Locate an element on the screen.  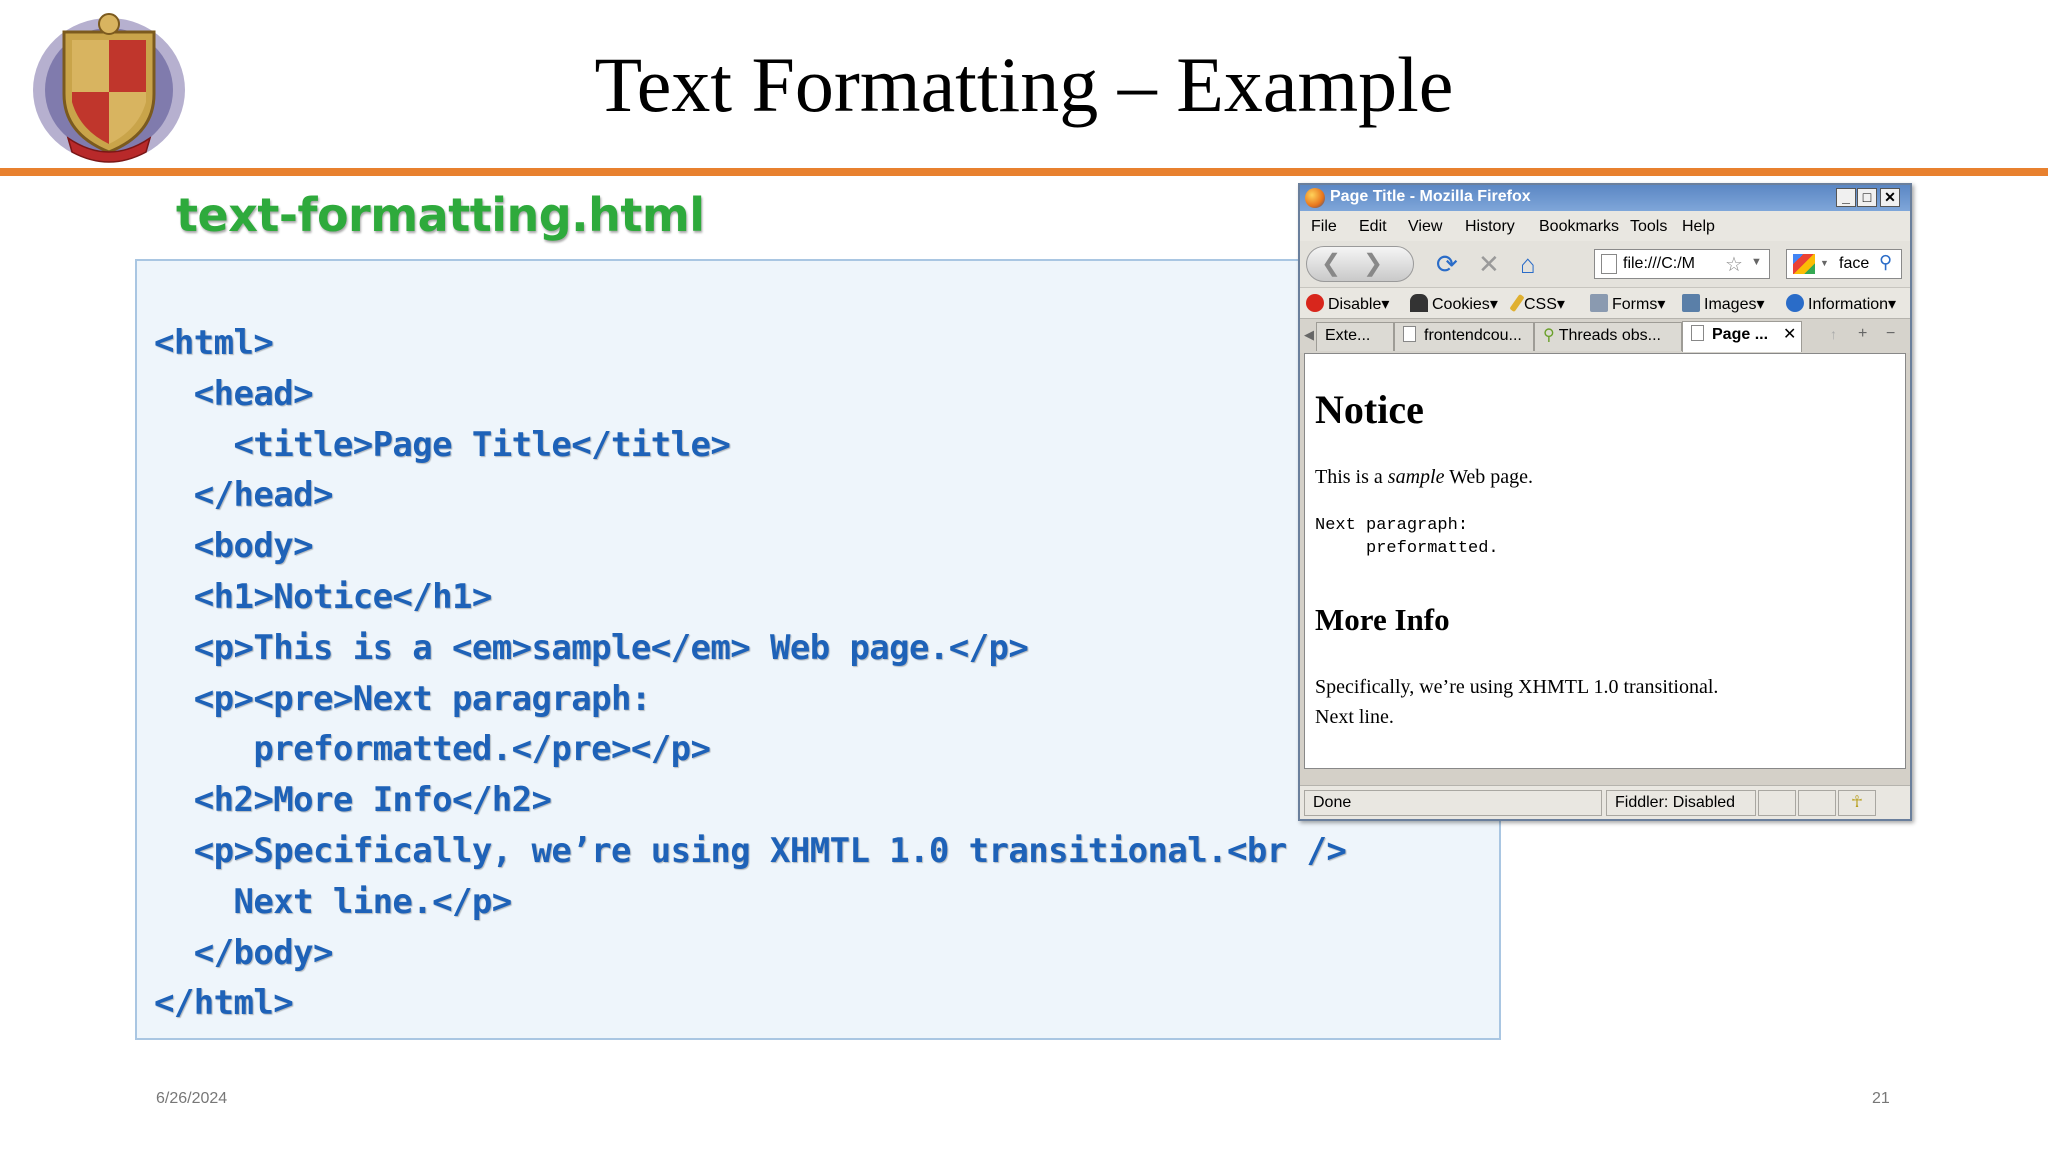
disable-menu: Disable▾ is located at coordinates (1347, 304).